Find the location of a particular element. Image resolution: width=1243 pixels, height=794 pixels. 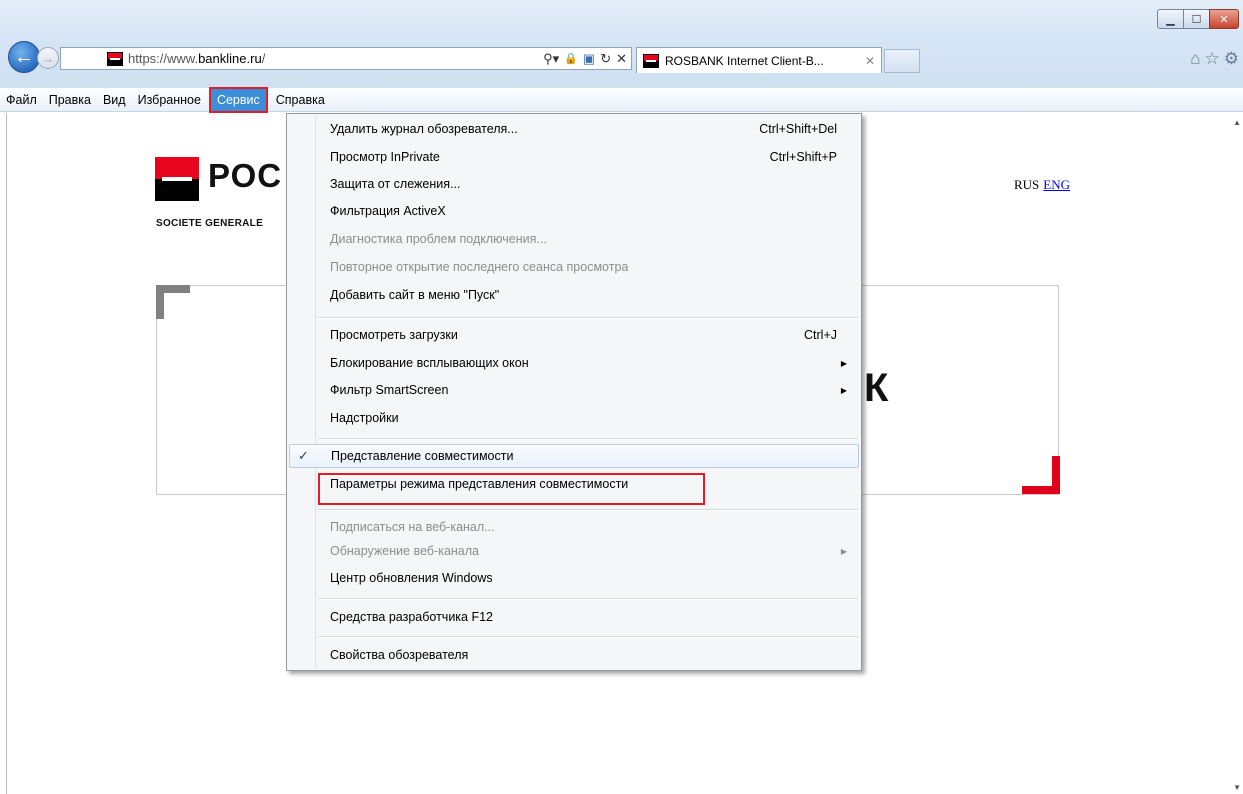

compatibility-view-icon: ▣ is located at coordinates (589, 59).